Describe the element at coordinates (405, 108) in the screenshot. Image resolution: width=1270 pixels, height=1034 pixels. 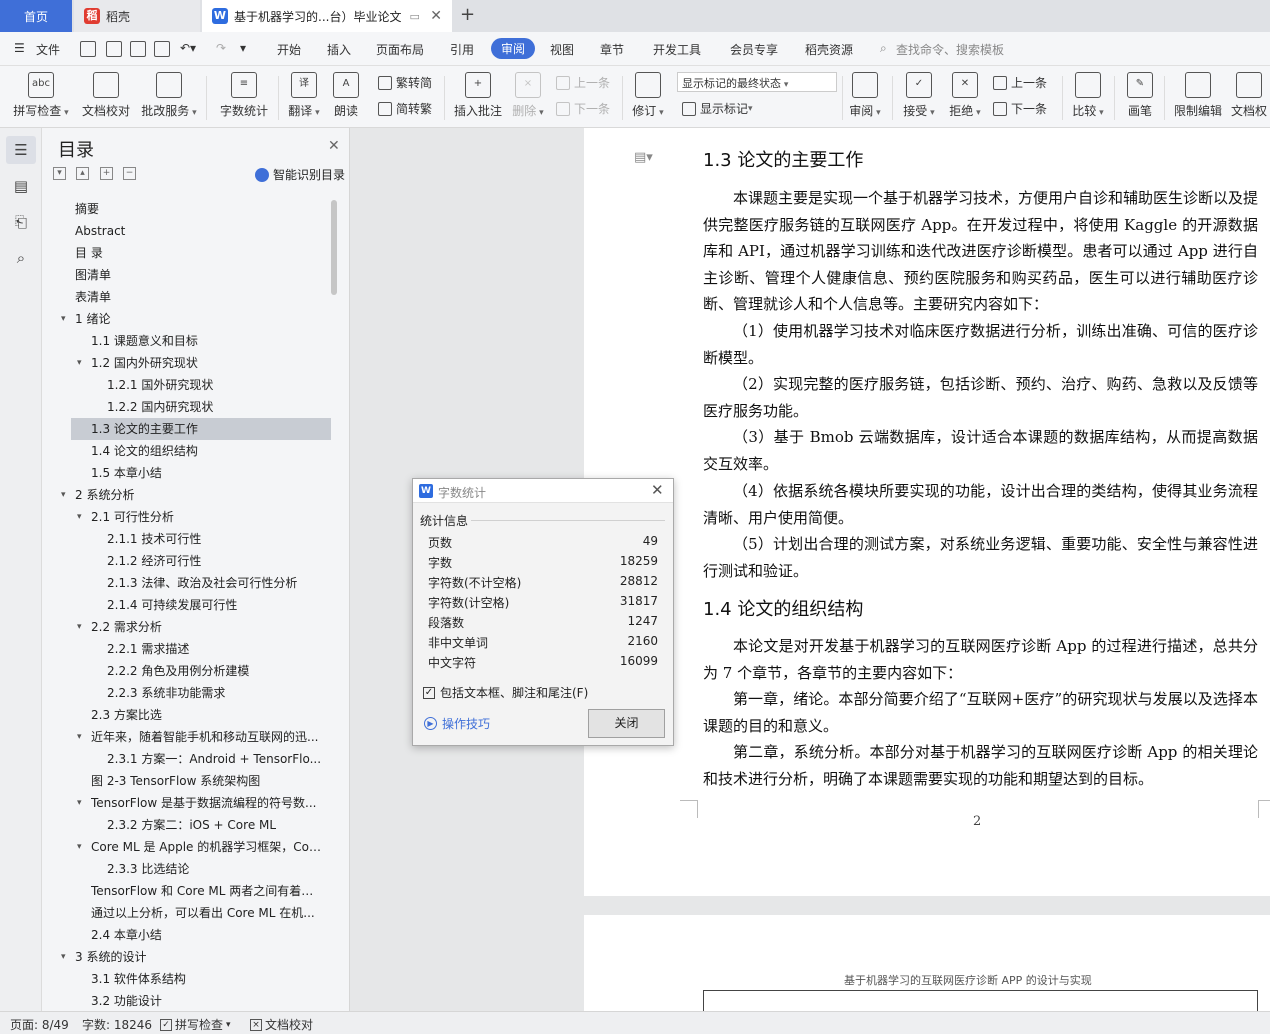
I see `simp-to-trad-button: 简转繁` at that location.